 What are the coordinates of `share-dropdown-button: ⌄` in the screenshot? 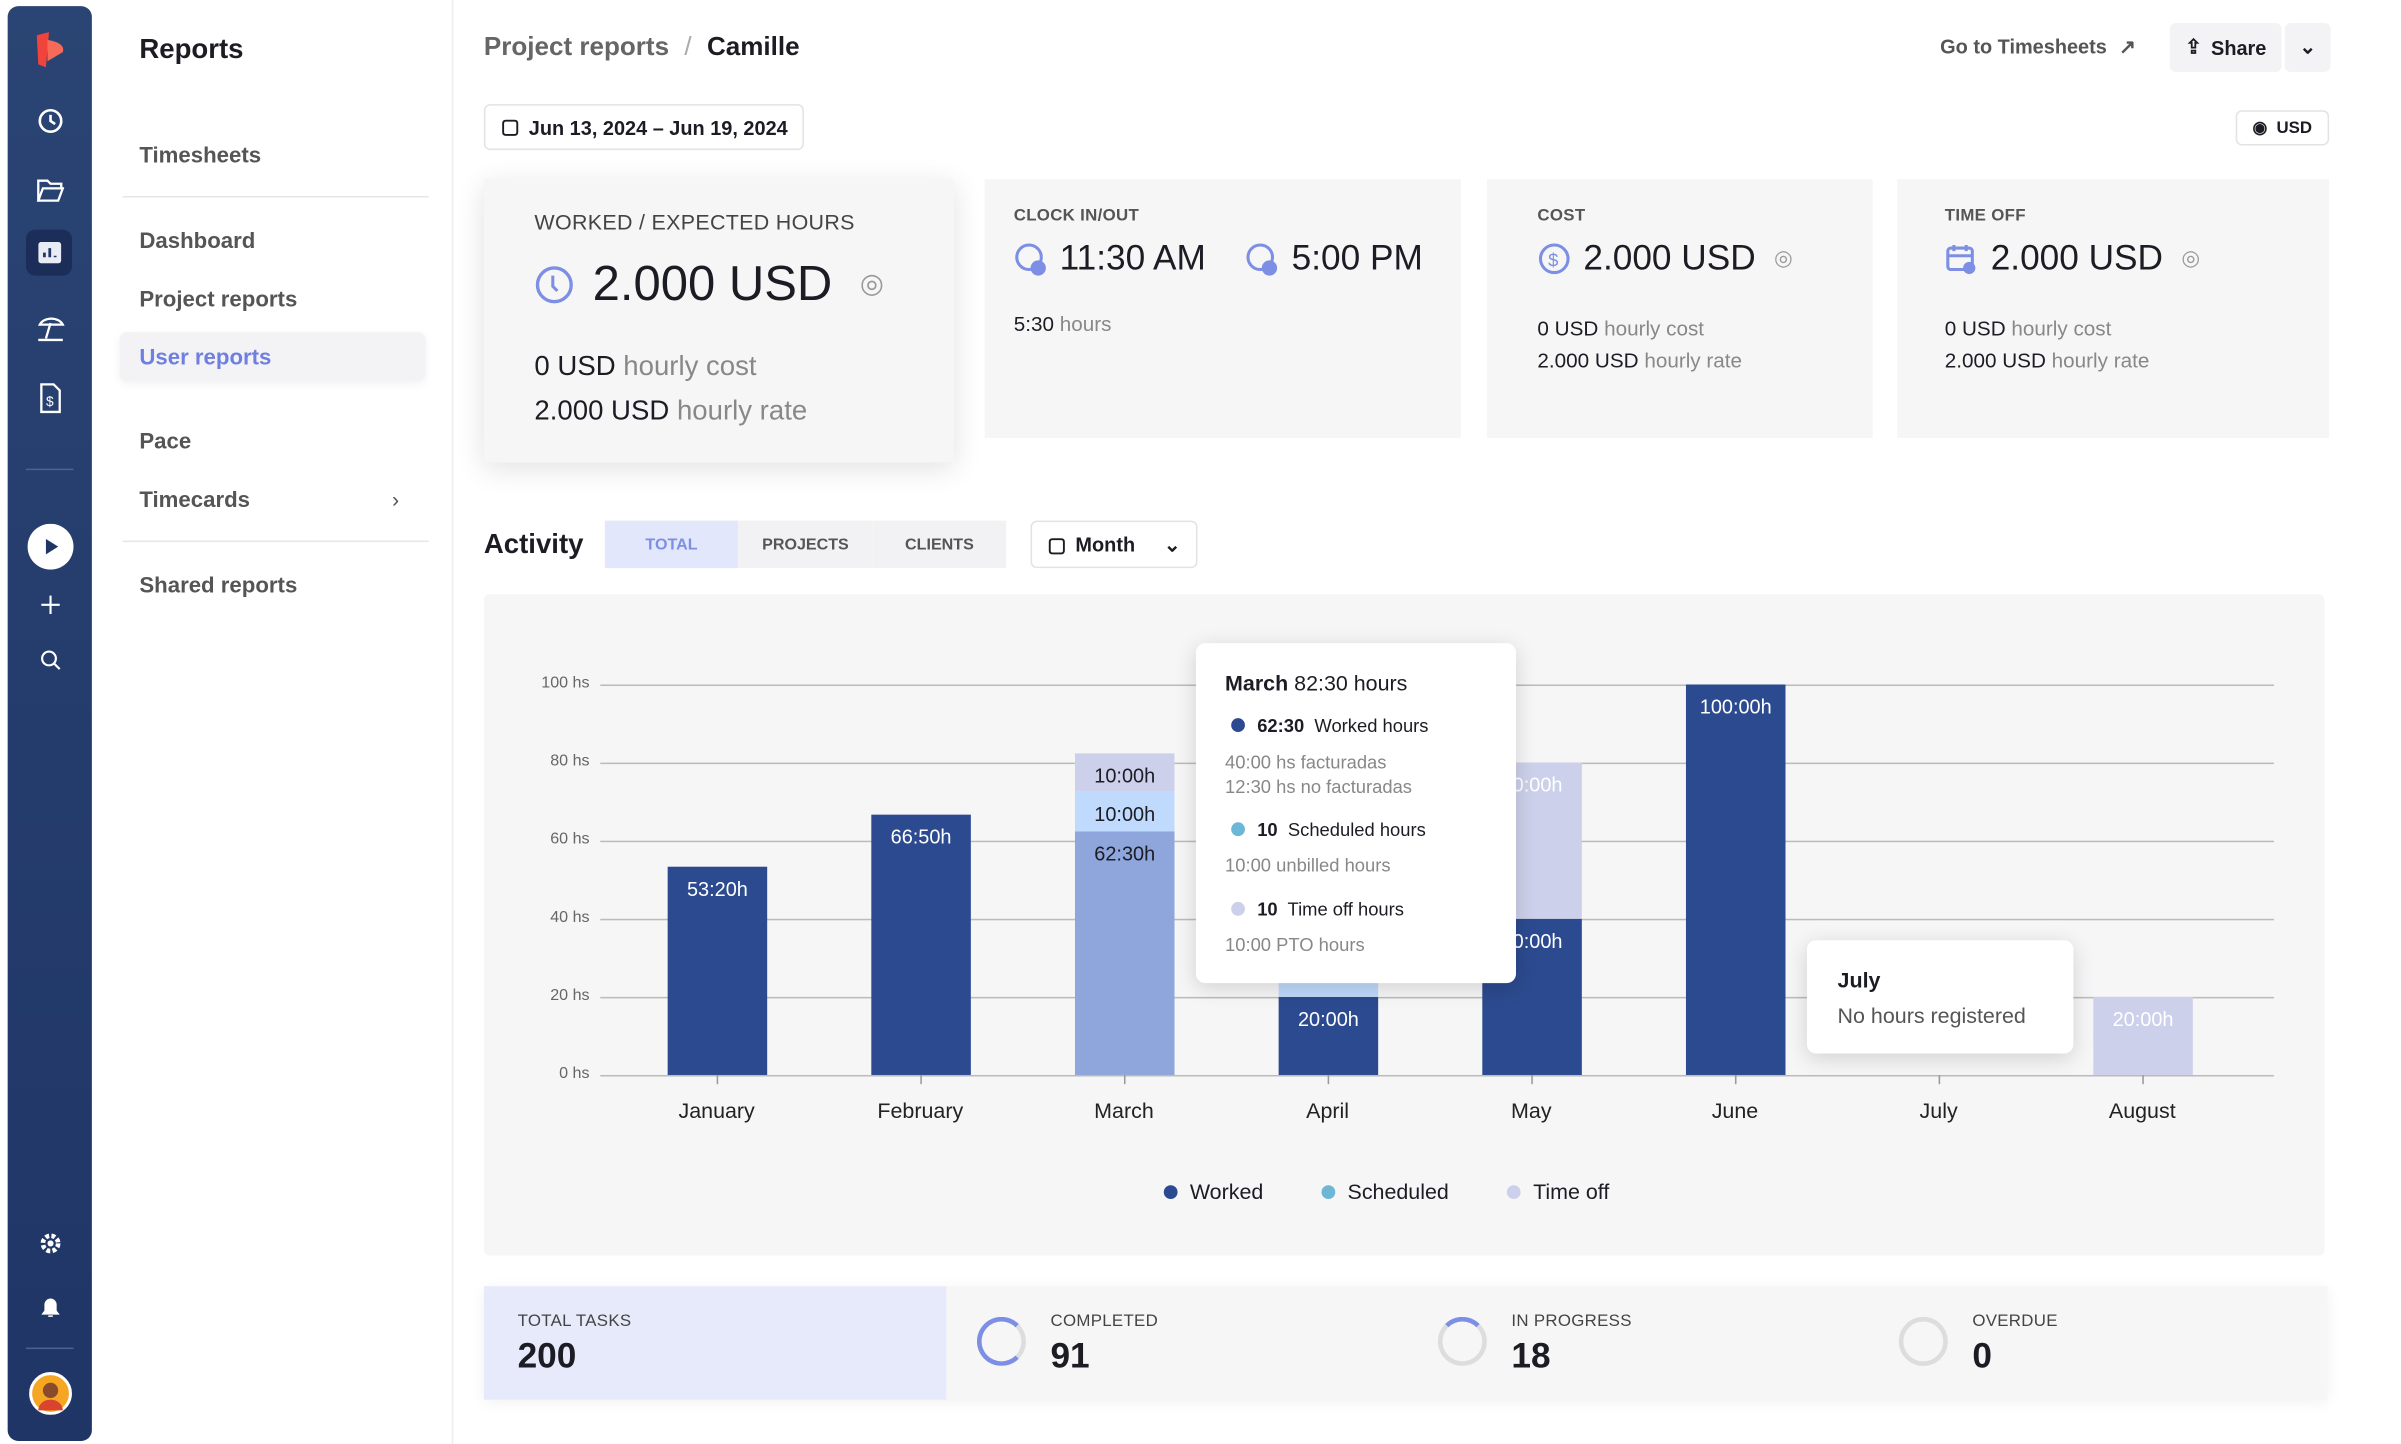 It's located at (2307, 47).